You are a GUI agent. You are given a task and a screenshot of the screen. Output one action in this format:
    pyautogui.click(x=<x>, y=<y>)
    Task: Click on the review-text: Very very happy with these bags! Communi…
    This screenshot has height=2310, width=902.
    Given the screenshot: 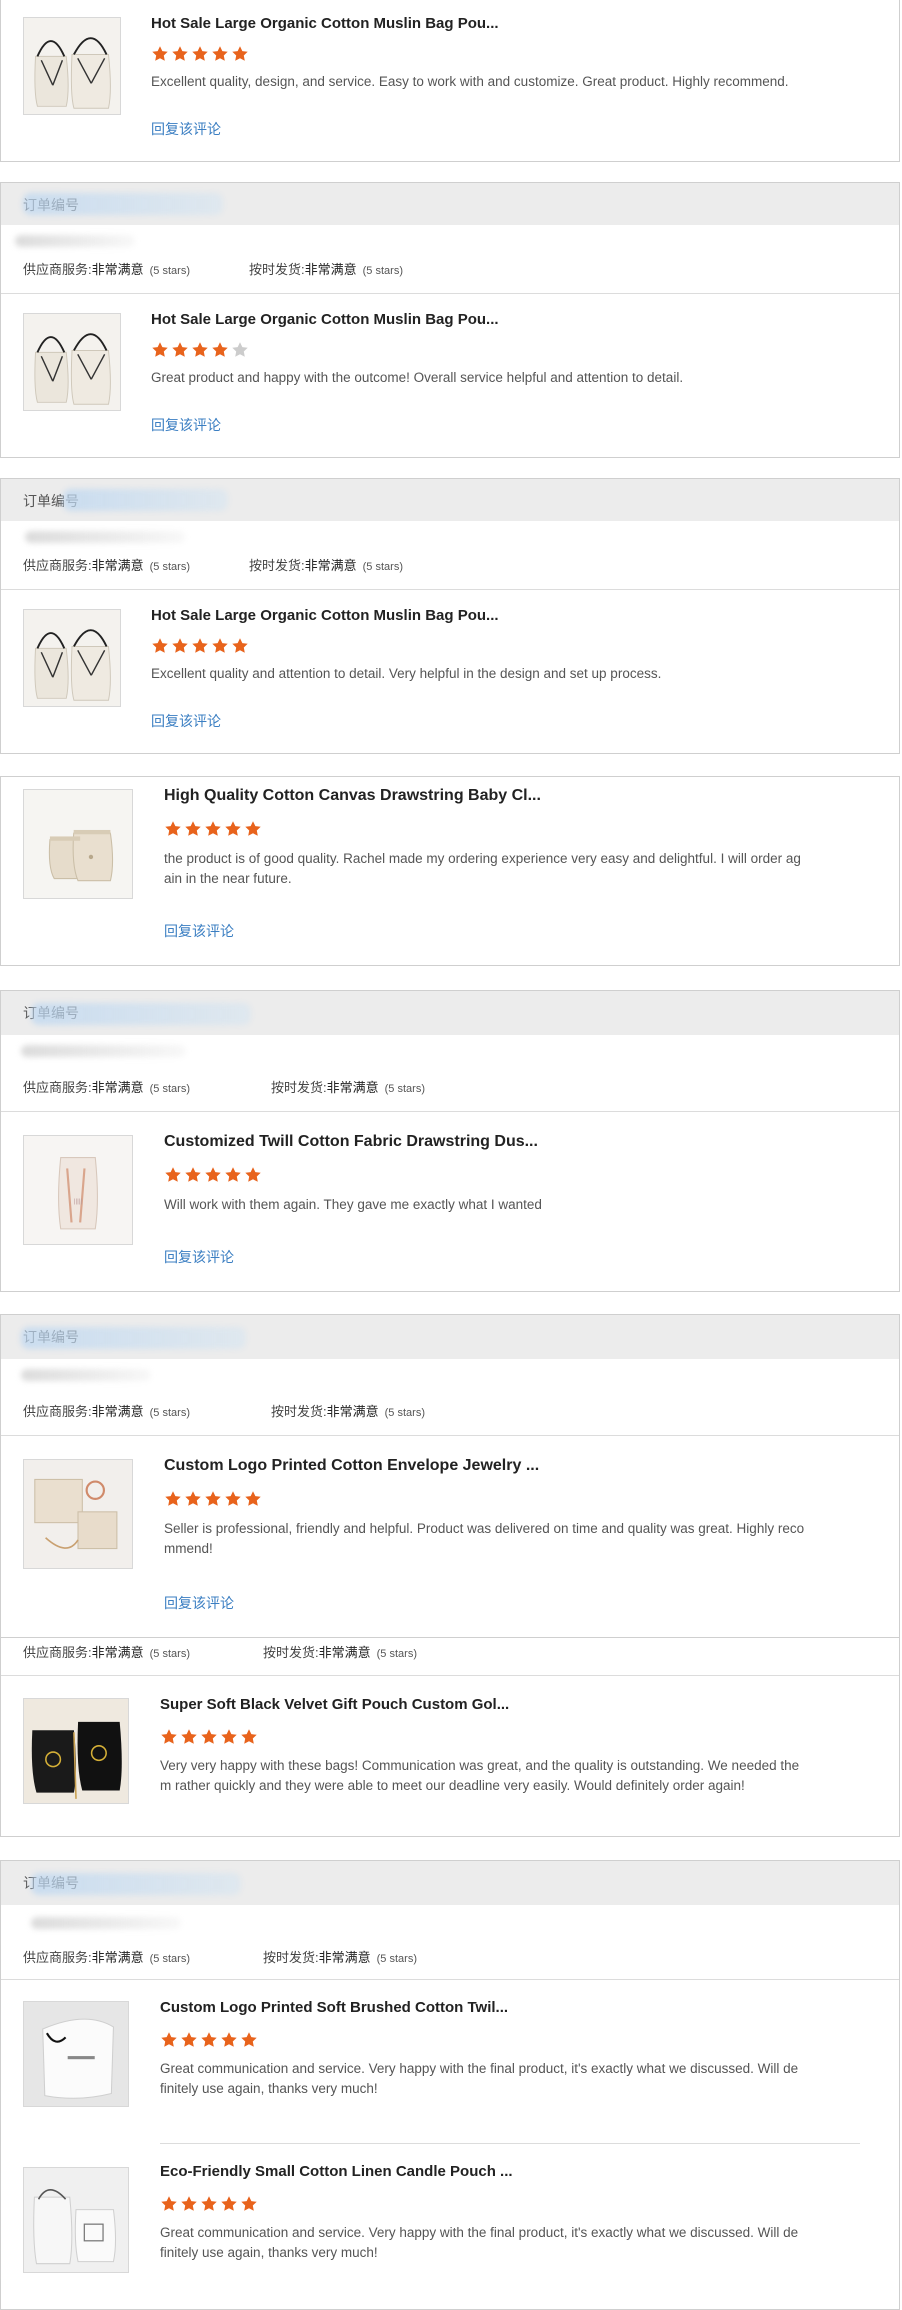 What is the action you would take?
    pyautogui.click(x=480, y=1775)
    